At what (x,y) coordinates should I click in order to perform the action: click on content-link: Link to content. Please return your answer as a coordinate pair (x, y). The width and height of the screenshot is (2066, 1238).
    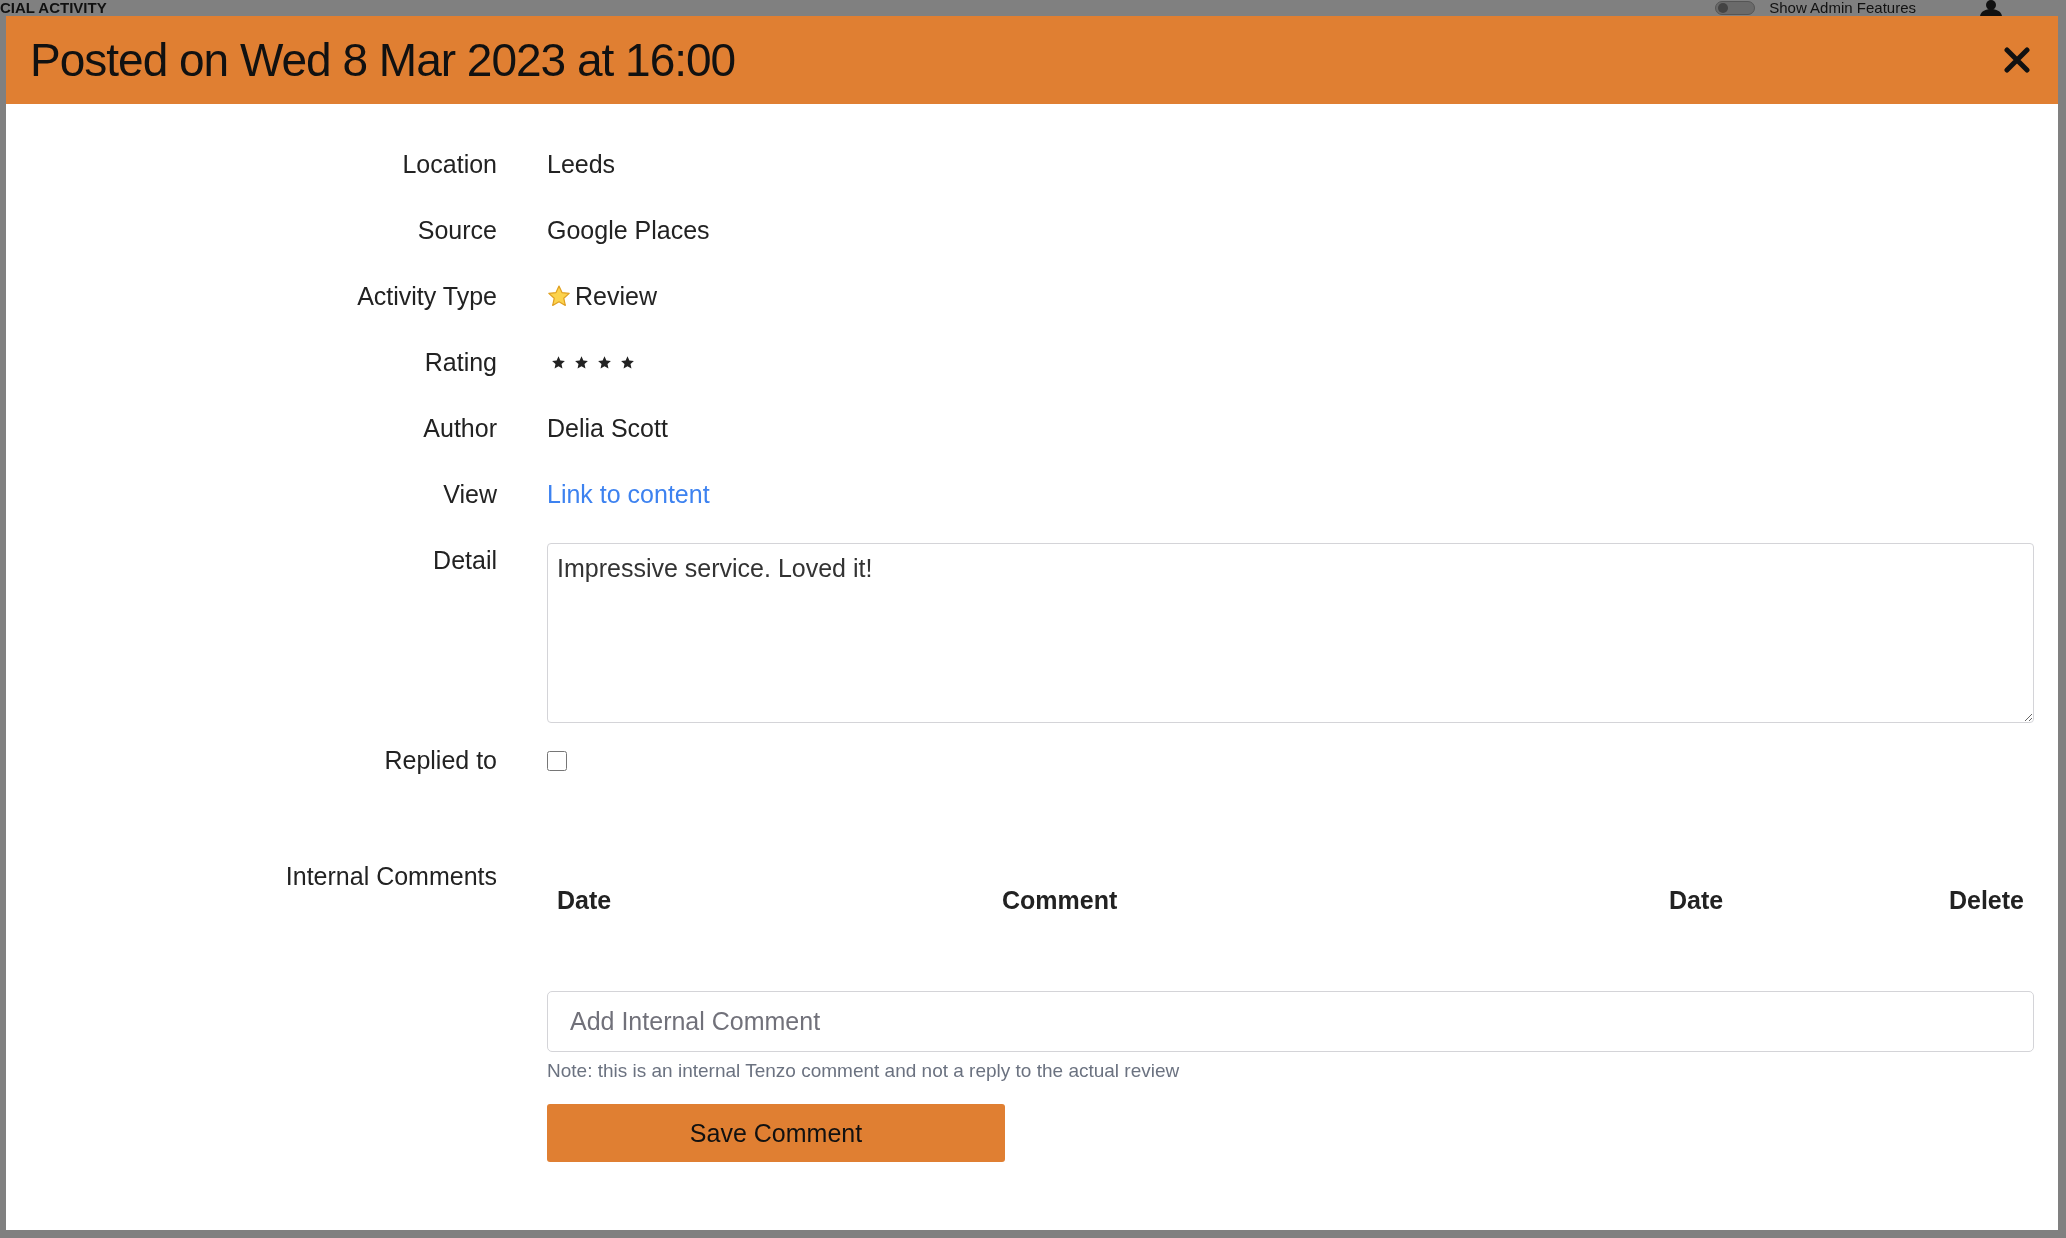
    Looking at the image, I should click on (628, 494).